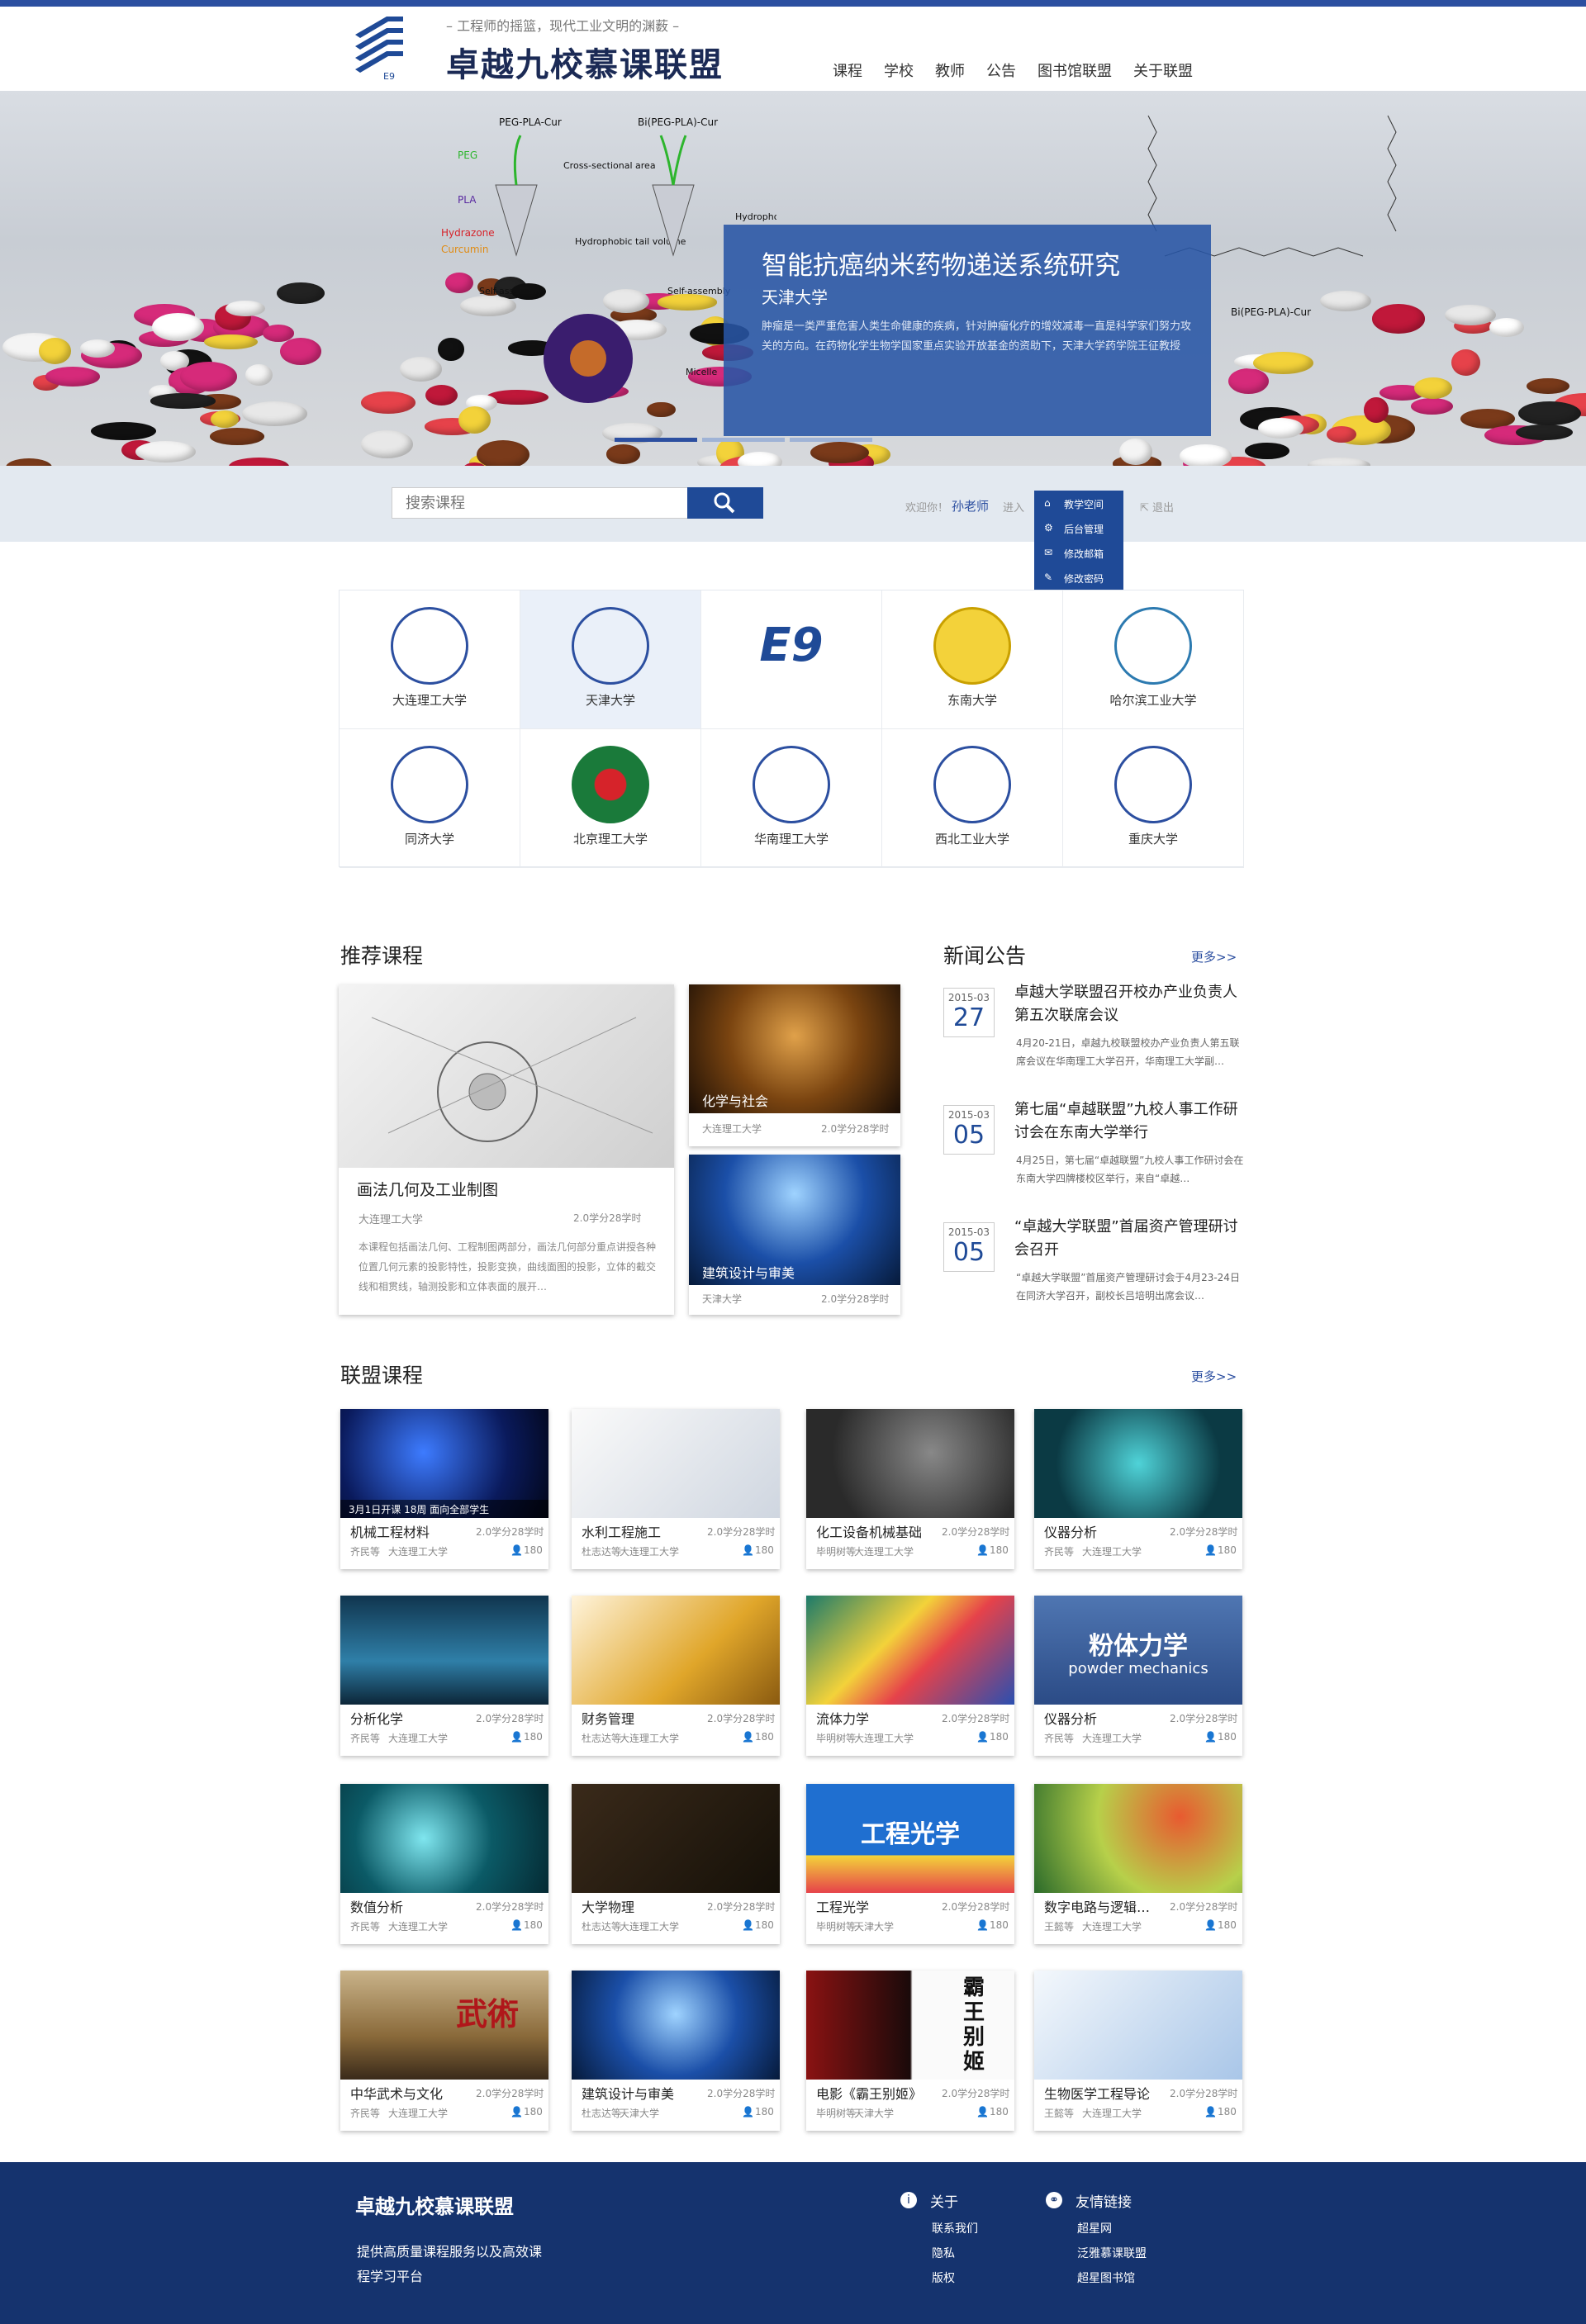 The height and width of the screenshot is (2324, 1586). Describe the element at coordinates (676, 1489) in the screenshot. I see `alliance-course-card: 水利工程施工 2.0学分28学时 杜志达等 大连理工大学 👤 180` at that location.